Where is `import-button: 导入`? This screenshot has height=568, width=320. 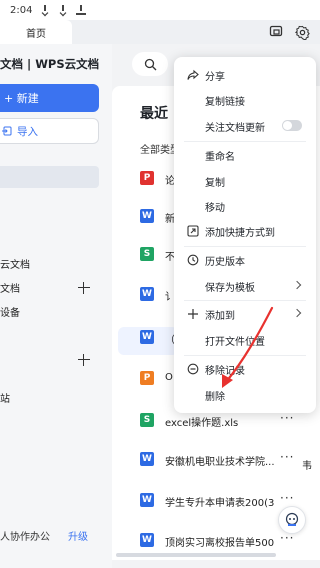
import-button: 导入 is located at coordinates (49, 131).